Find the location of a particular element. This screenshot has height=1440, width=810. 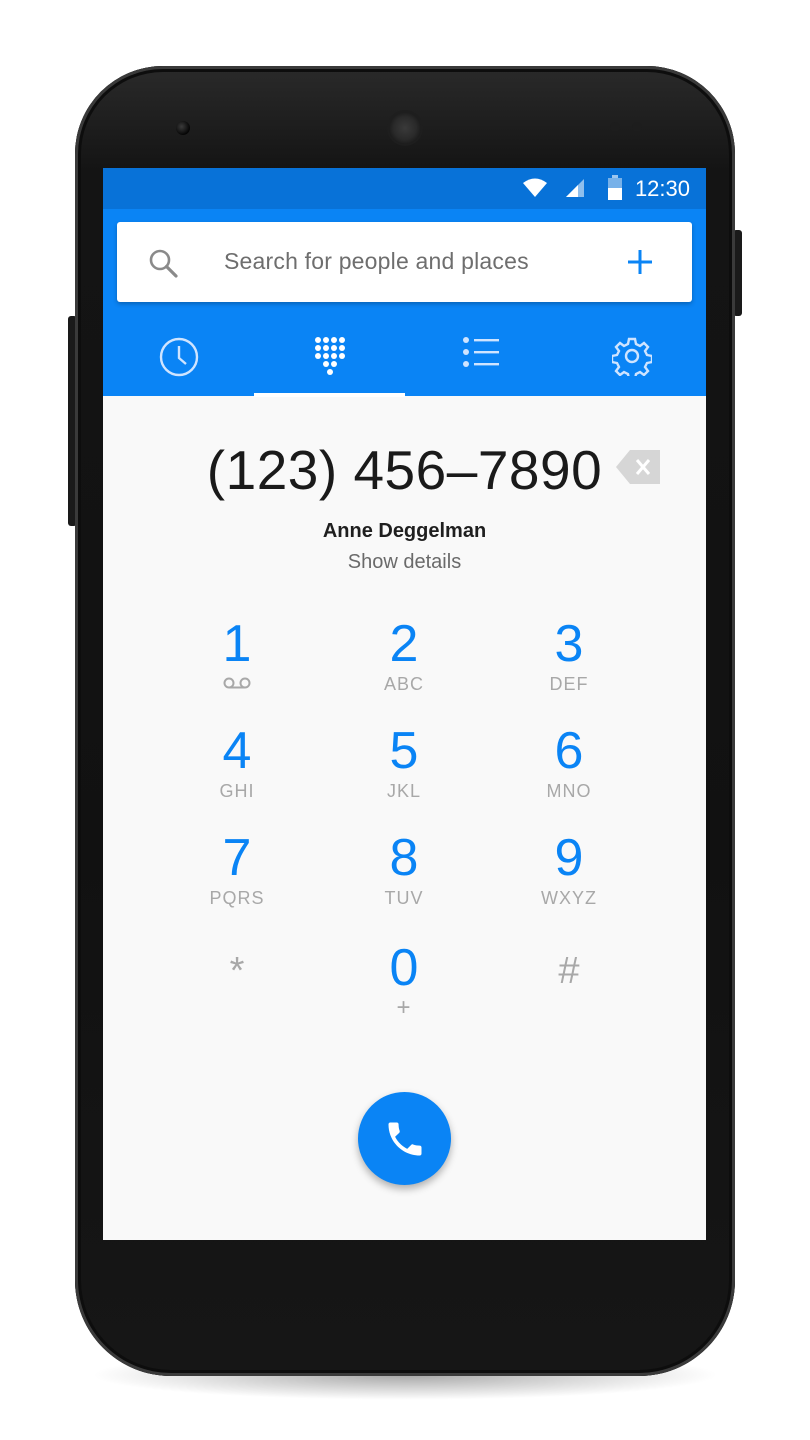

tab-contacts is located at coordinates (480, 352).